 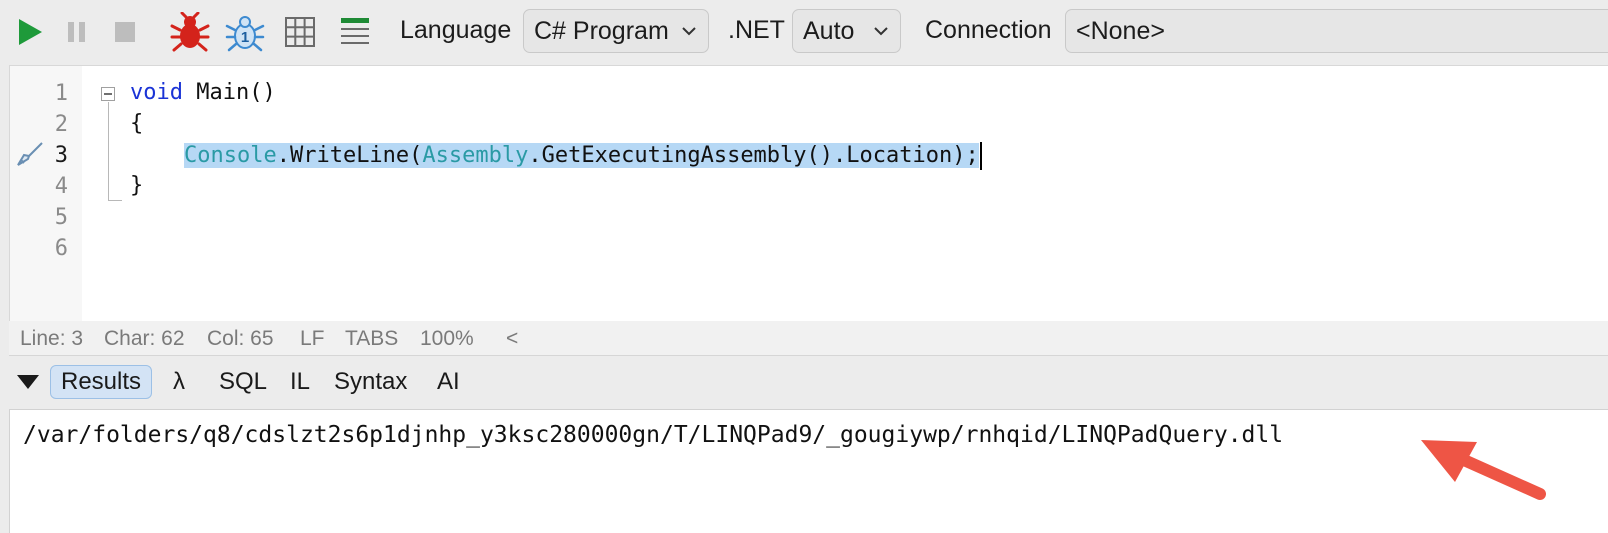 I want to click on line-number: 4, so click(x=61, y=186).